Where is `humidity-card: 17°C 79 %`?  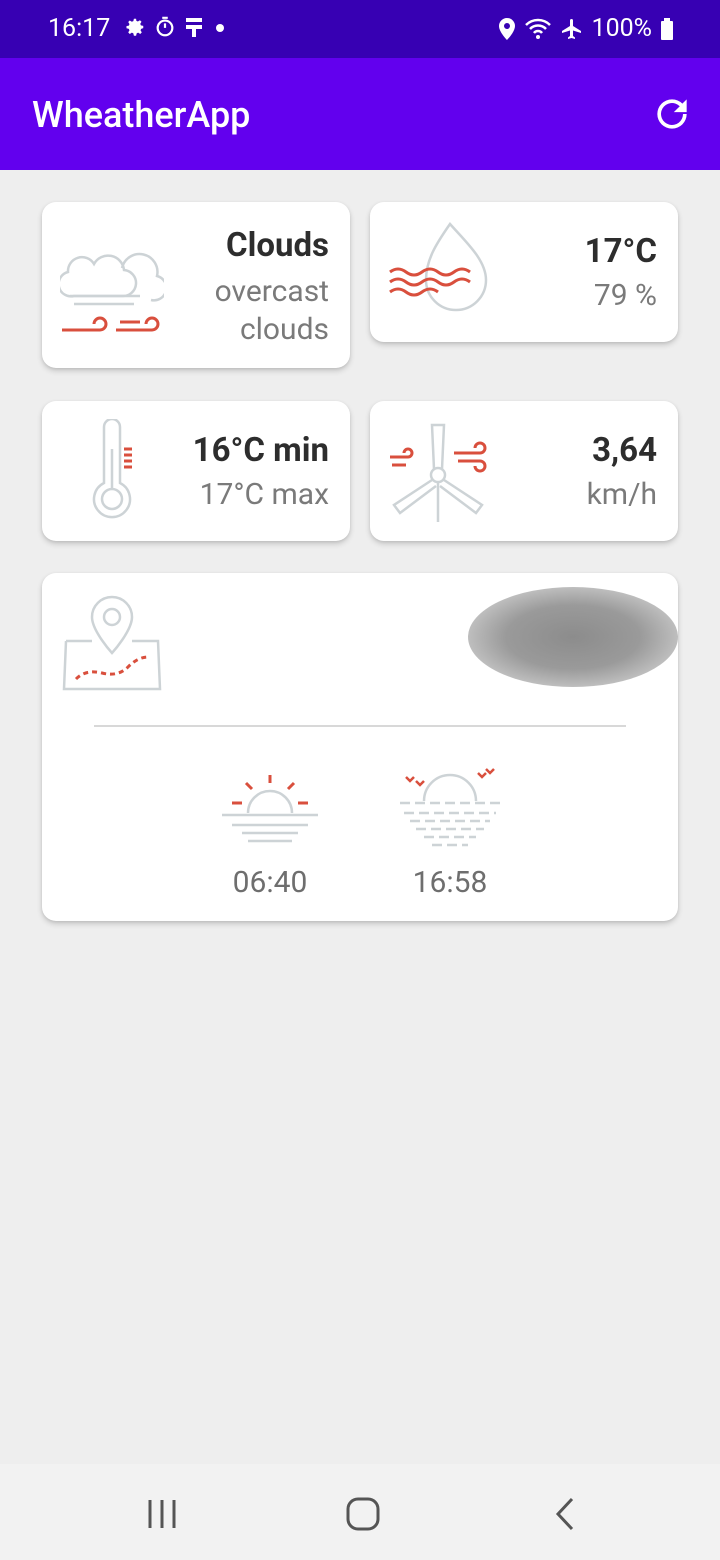 humidity-card: 17°C 79 % is located at coordinates (524, 272).